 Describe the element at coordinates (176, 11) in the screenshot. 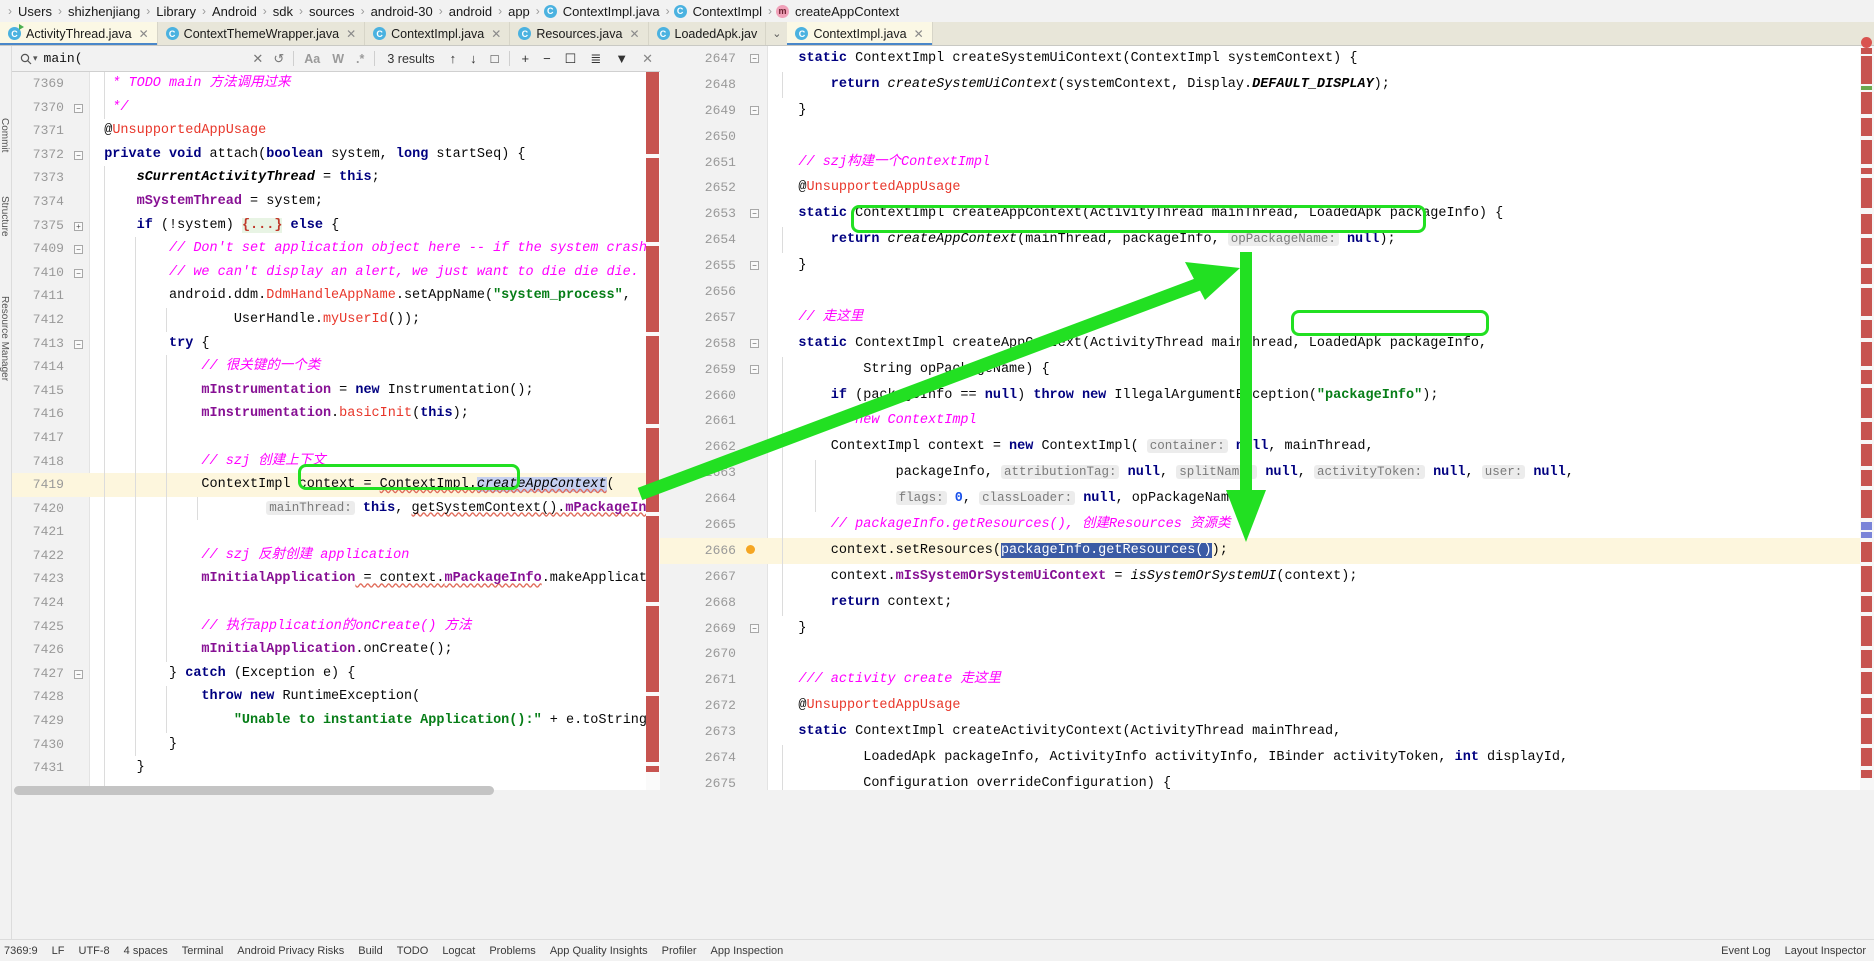

I see `breadcrumb-item-library: Library` at that location.